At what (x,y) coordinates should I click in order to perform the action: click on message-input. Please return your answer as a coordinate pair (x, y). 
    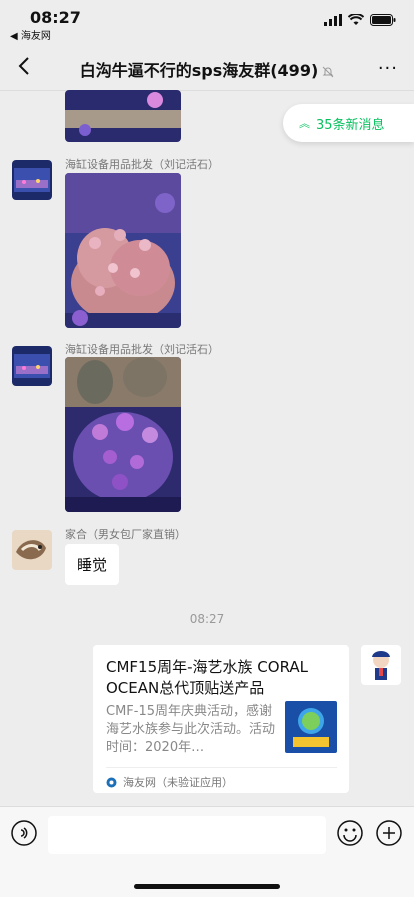
    Looking at the image, I should click on (187, 835).